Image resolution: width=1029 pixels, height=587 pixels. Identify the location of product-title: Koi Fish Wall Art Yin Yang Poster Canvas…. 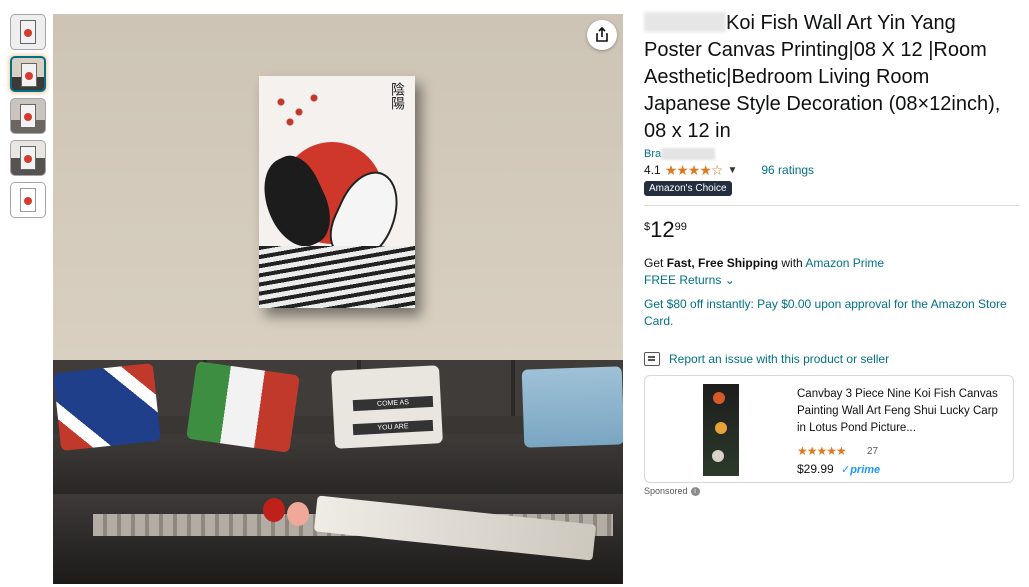
(822, 77).